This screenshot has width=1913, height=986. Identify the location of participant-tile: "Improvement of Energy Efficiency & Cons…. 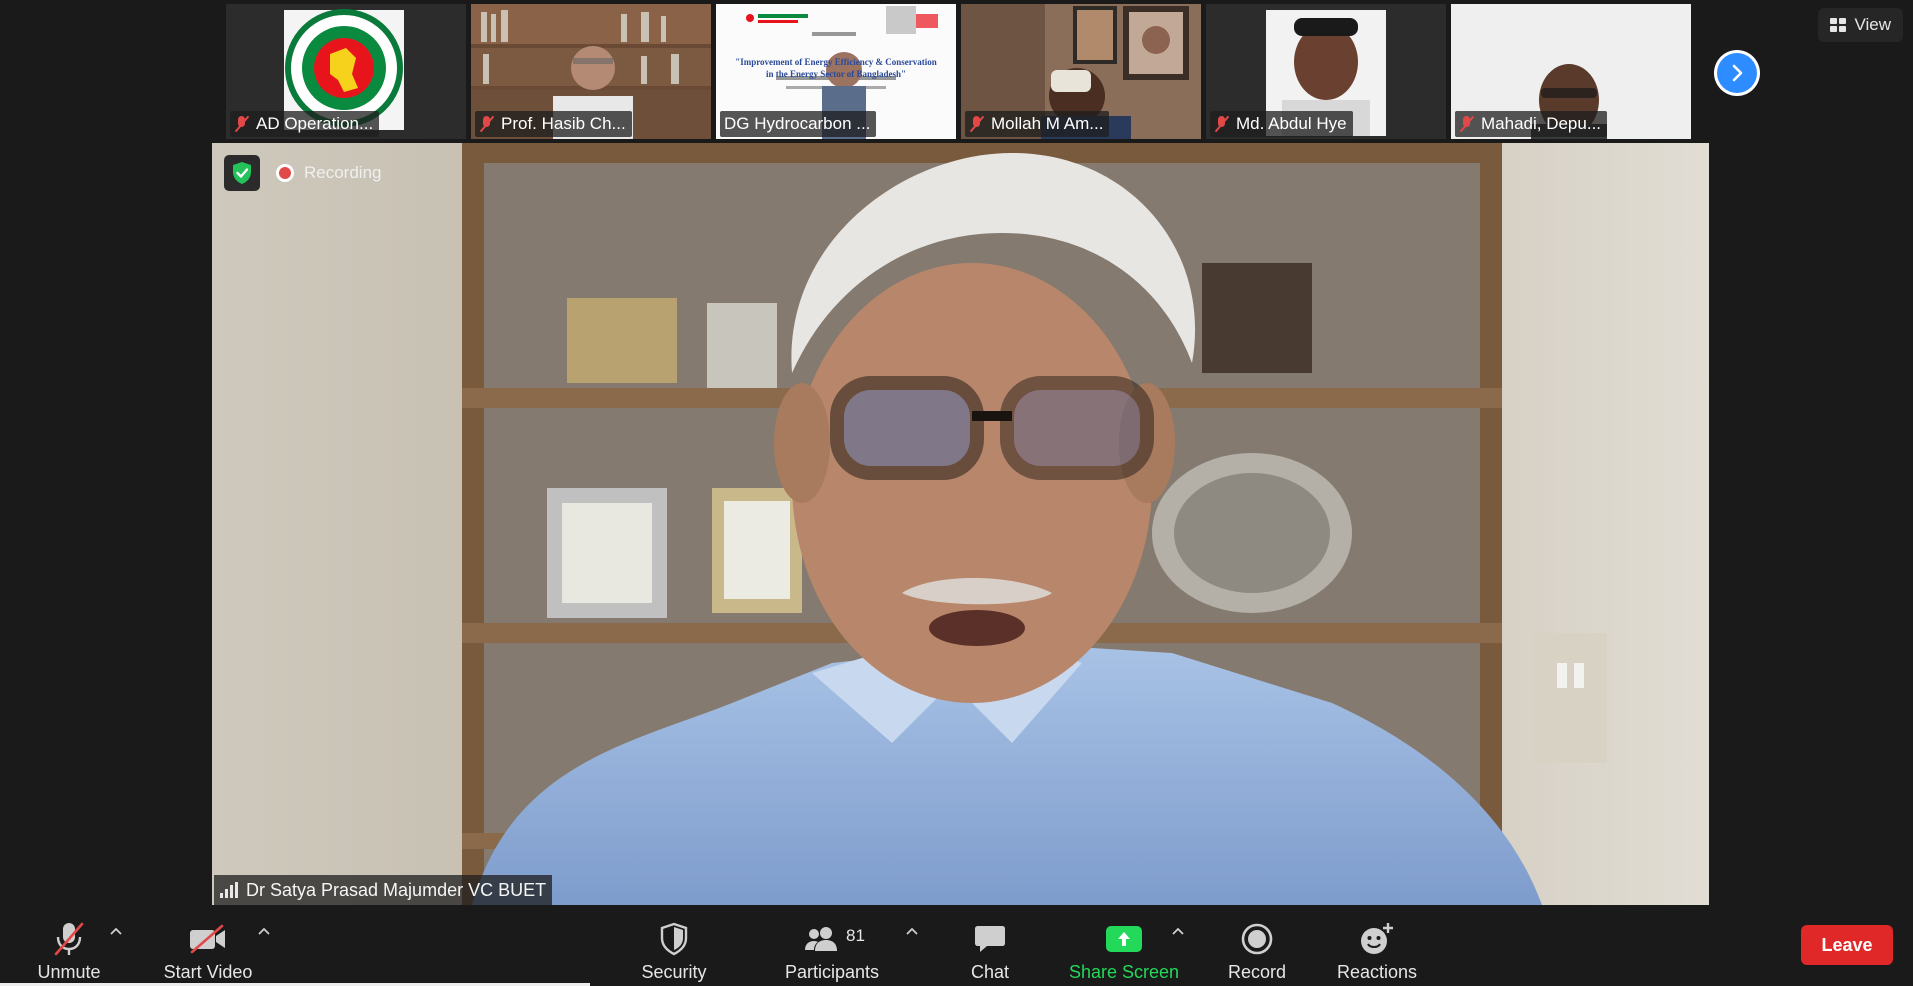
(836, 71).